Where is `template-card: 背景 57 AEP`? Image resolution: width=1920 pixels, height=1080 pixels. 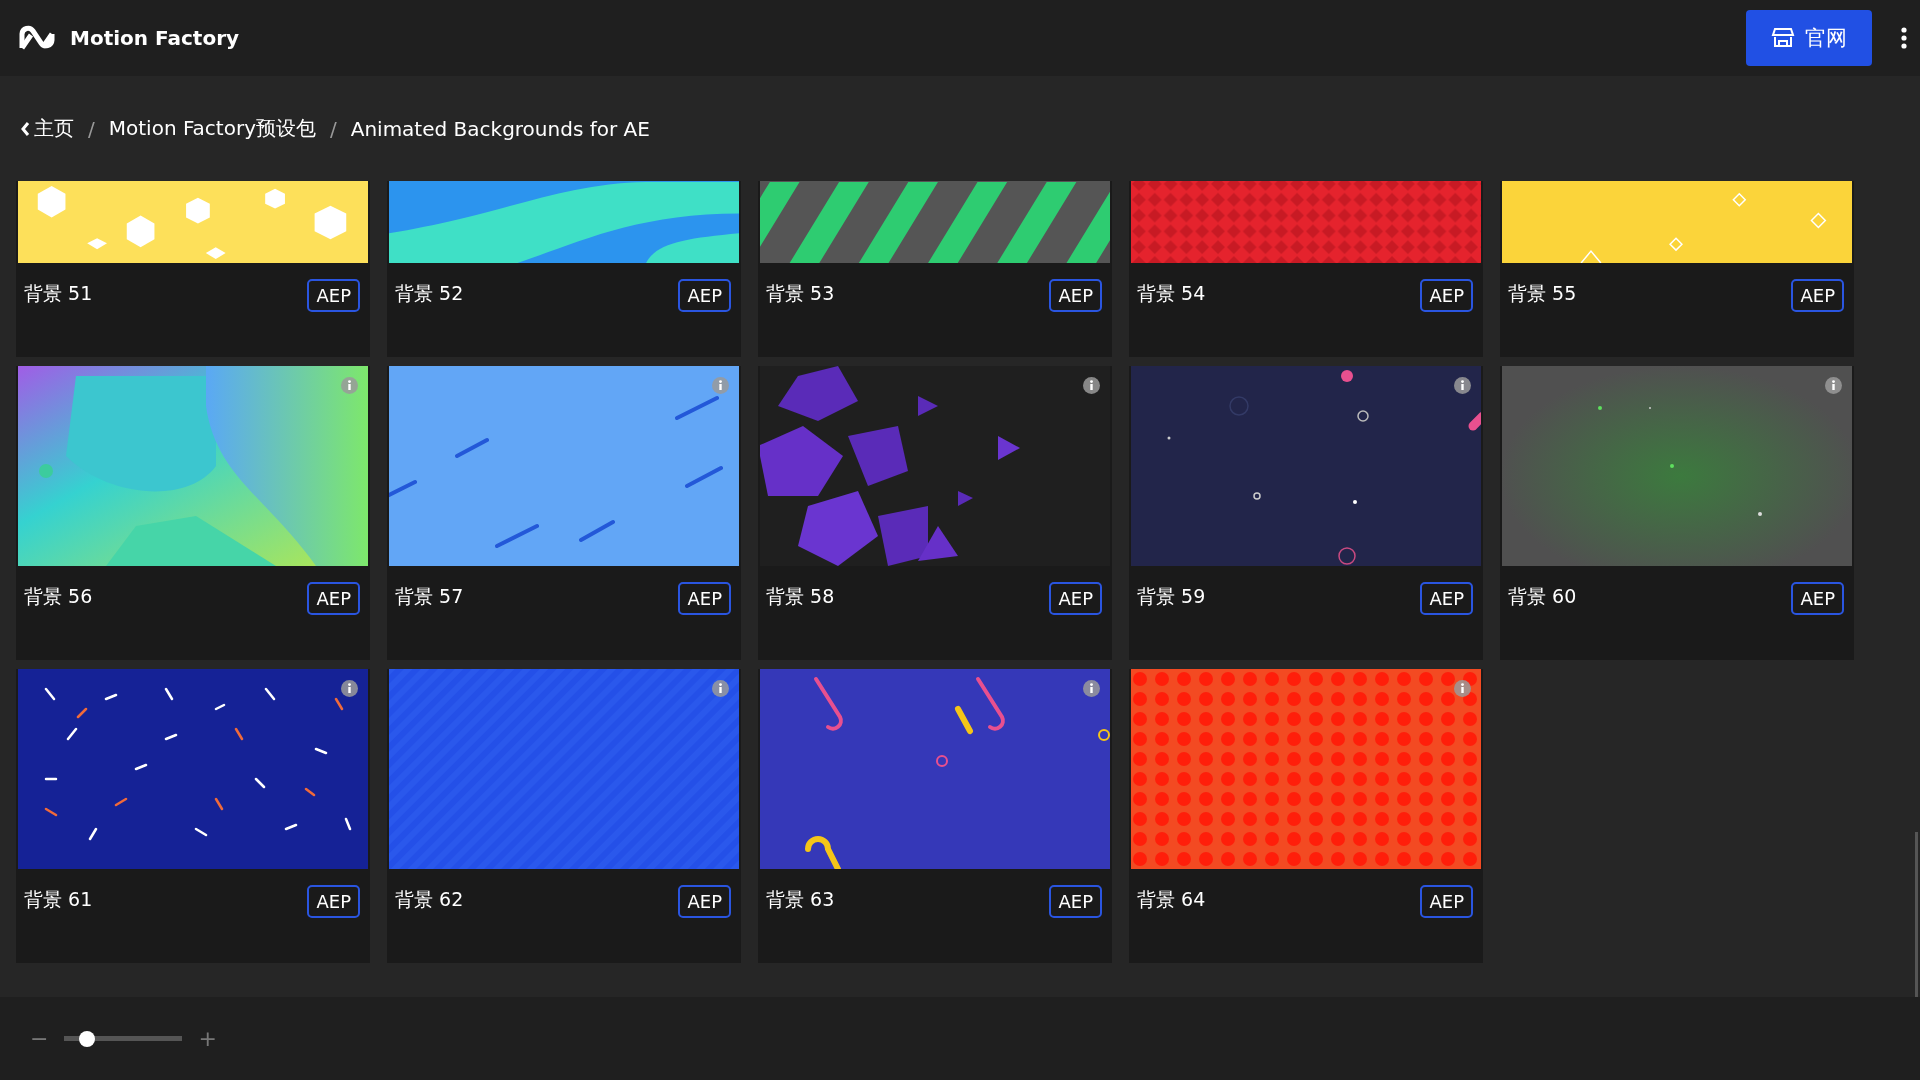 template-card: 背景 57 AEP is located at coordinates (564, 513).